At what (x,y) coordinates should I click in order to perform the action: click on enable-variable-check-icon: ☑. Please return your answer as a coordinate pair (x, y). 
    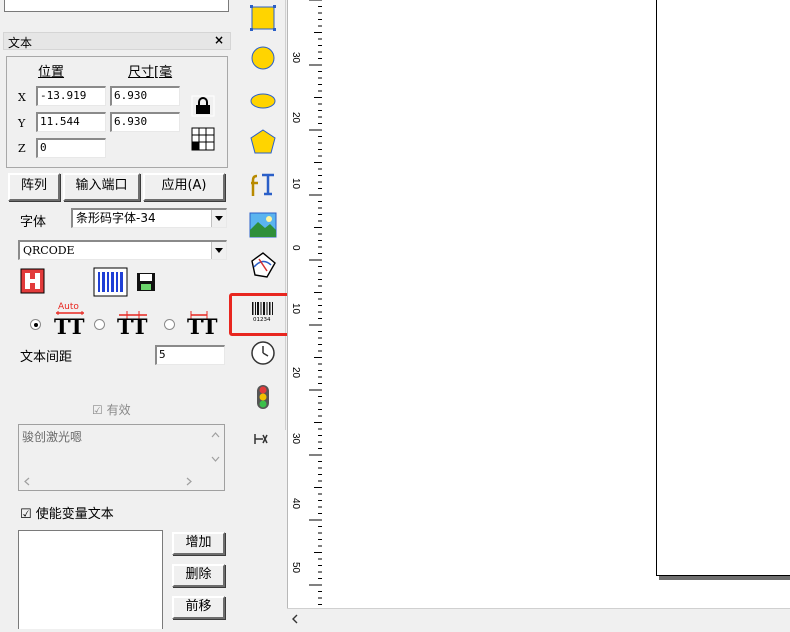
    Looking at the image, I should click on (26, 514).